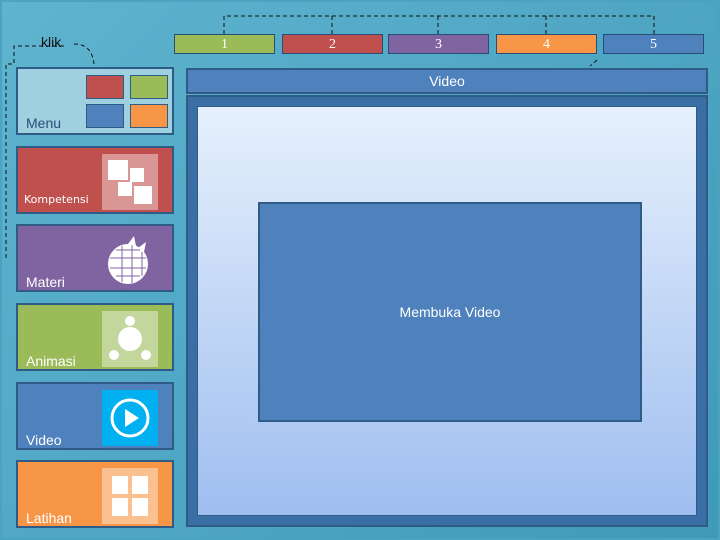  I want to click on kompetensi-tile: Kompetensi, so click(95, 180).